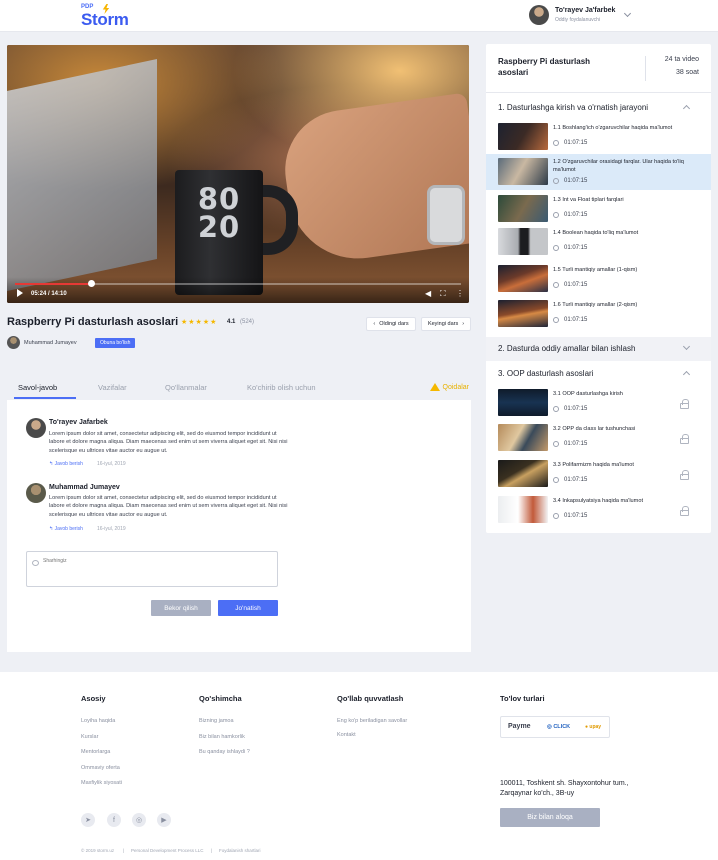  Describe the element at coordinates (101, 783) in the screenshot. I see `footer-link: Maxfiylik siyosati` at that location.